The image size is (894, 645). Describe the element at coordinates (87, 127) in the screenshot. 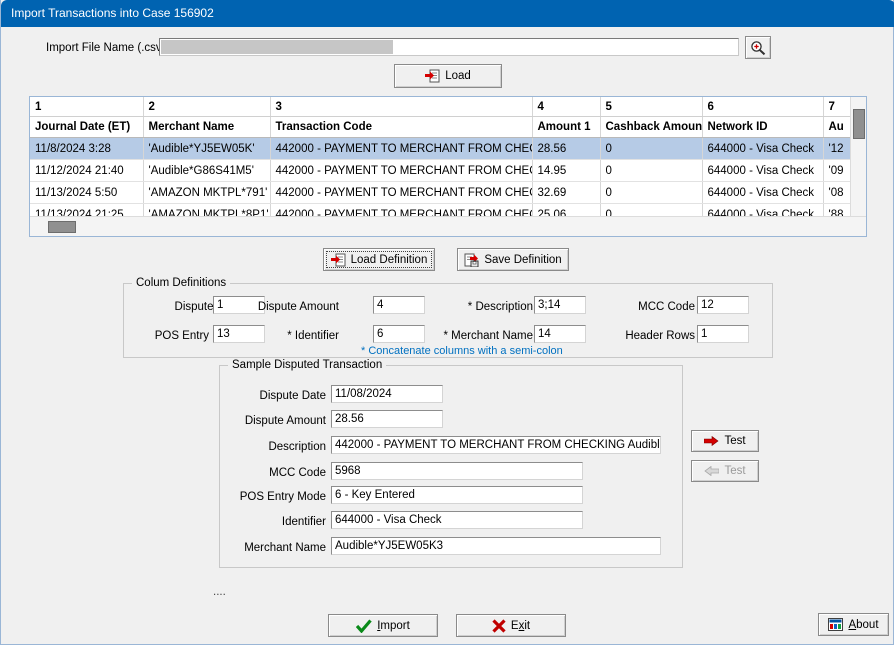

I see `grid-header-cell-1: Journal Date (ET)` at that location.